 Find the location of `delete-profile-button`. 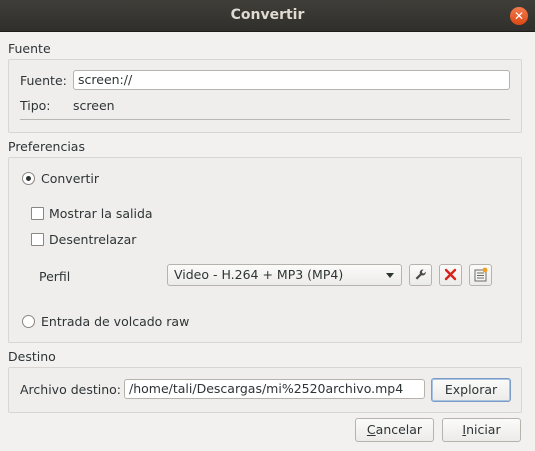

delete-profile-button is located at coordinates (450, 275).